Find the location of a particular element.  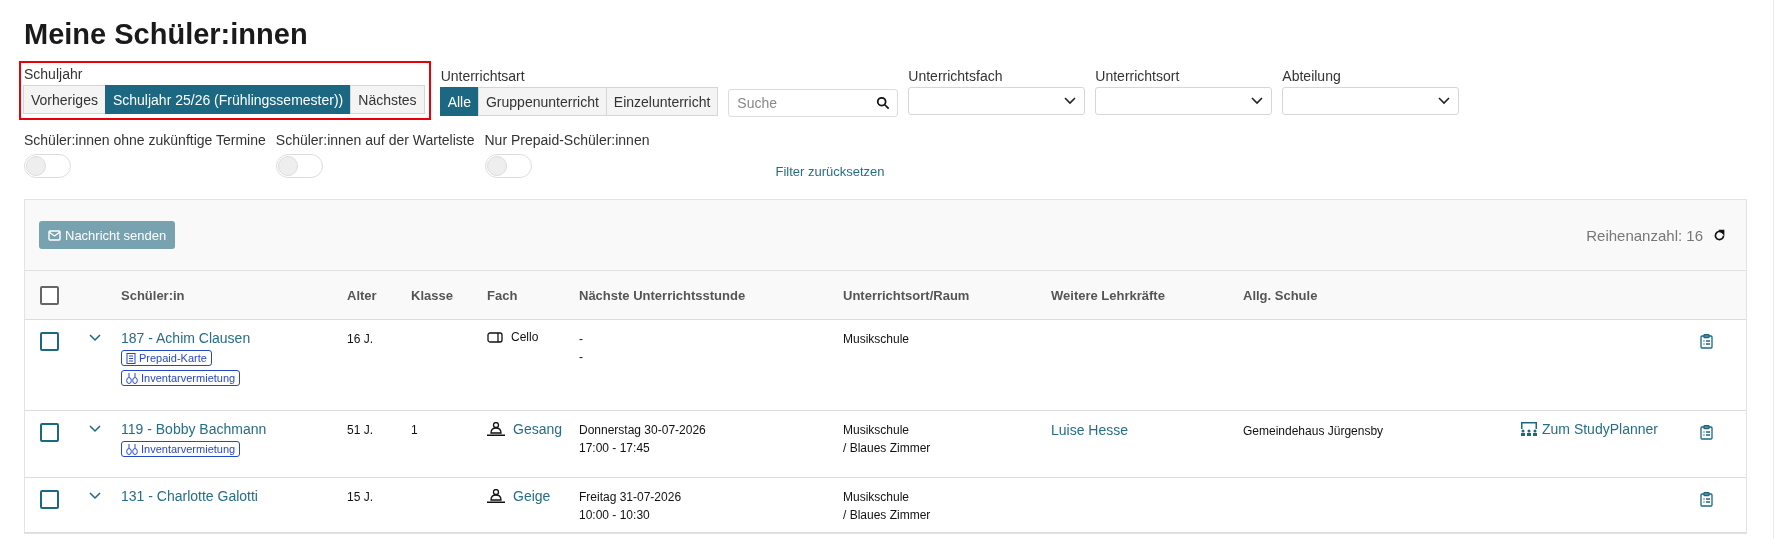

column-header: Alter is located at coordinates (362, 295).